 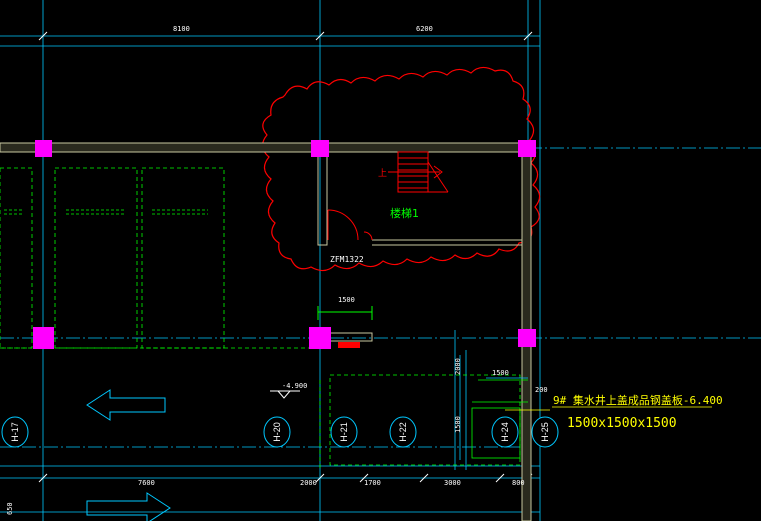 What do you see at coordinates (349, 345) in the screenshot?
I see `red-section-marker` at bounding box center [349, 345].